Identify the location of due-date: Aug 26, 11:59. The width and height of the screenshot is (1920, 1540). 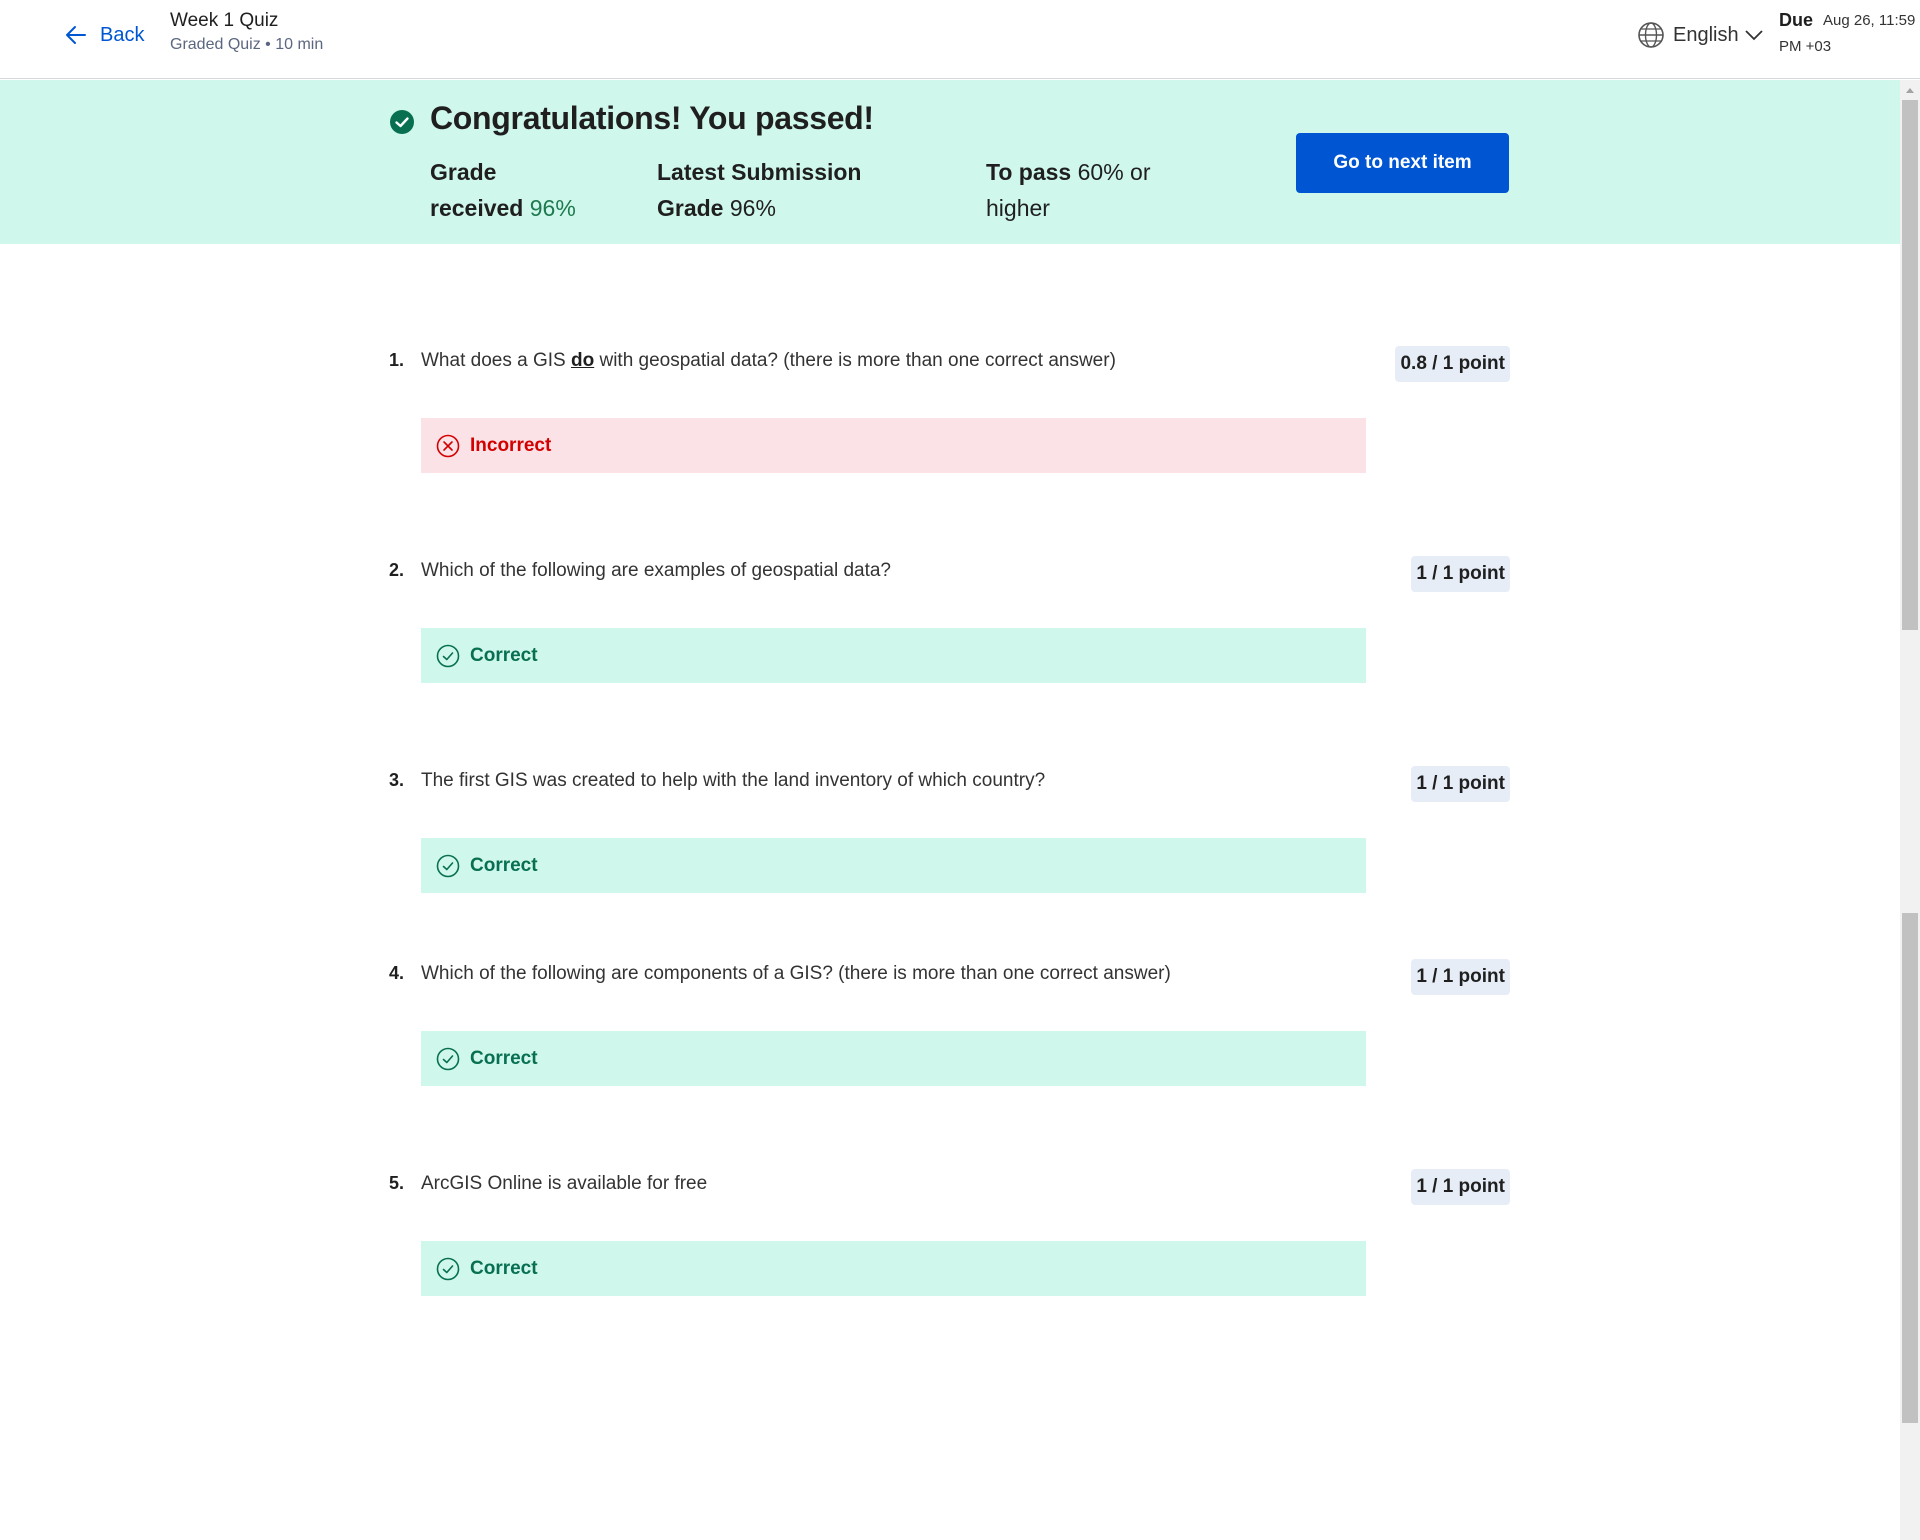
(1869, 20).